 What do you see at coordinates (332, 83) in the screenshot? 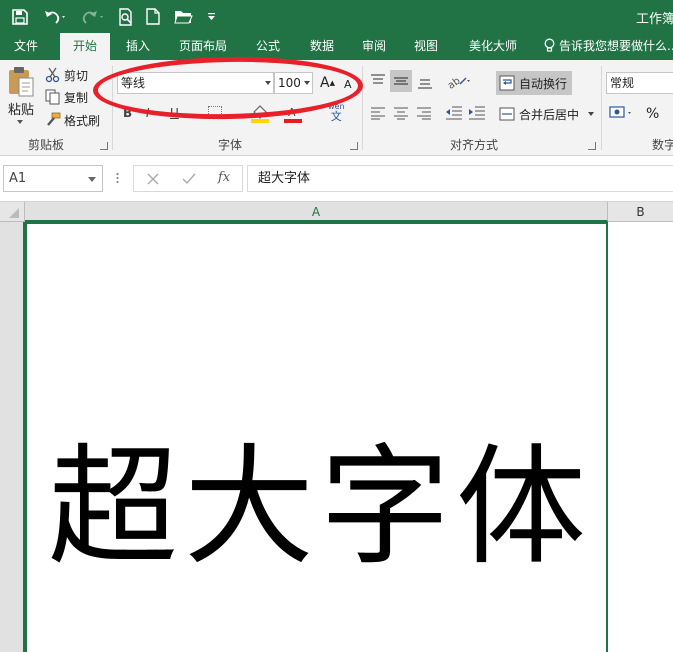
I see `caret-up-icon: ▲` at bounding box center [332, 83].